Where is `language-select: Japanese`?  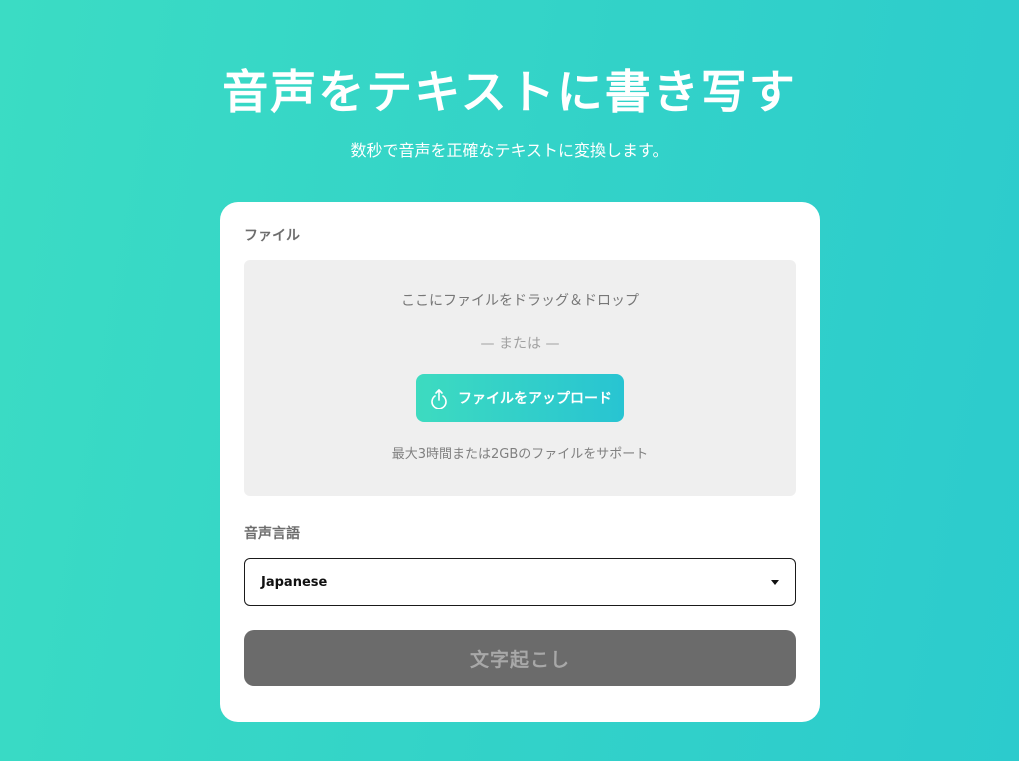 language-select: Japanese is located at coordinates (520, 582).